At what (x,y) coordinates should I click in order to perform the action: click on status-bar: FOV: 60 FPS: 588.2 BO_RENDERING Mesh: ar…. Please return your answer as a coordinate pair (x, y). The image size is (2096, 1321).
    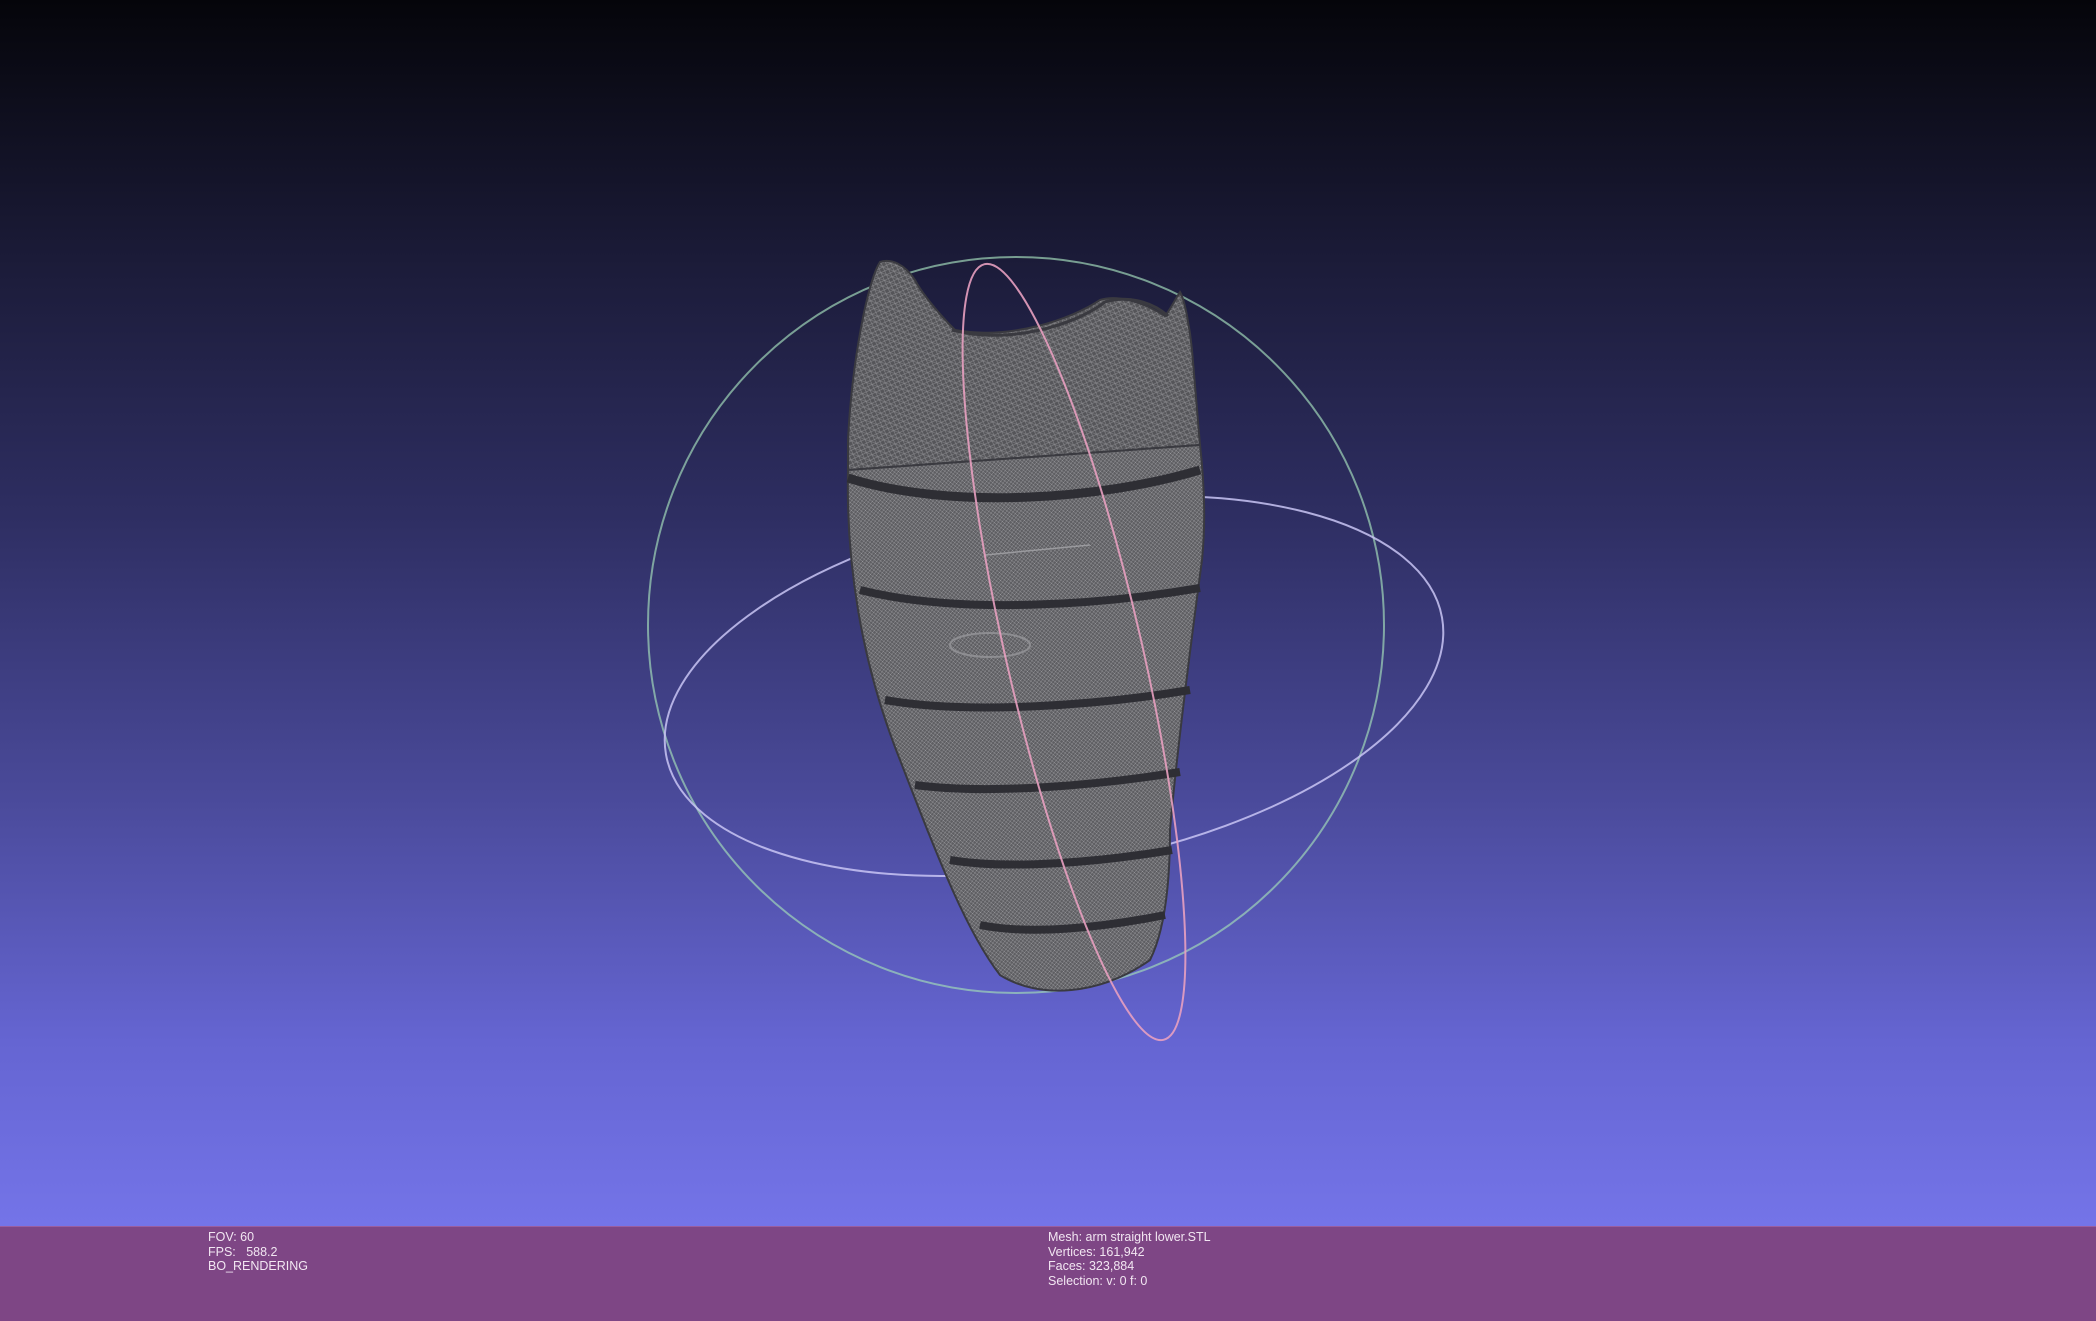
    Looking at the image, I should click on (1048, 1273).